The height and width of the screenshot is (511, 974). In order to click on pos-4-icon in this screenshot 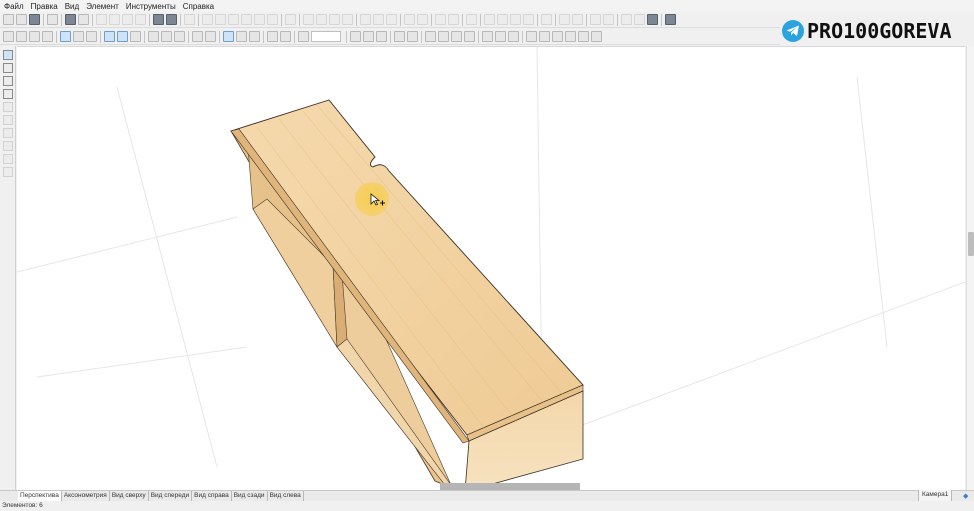, I will do `click(469, 36)`.